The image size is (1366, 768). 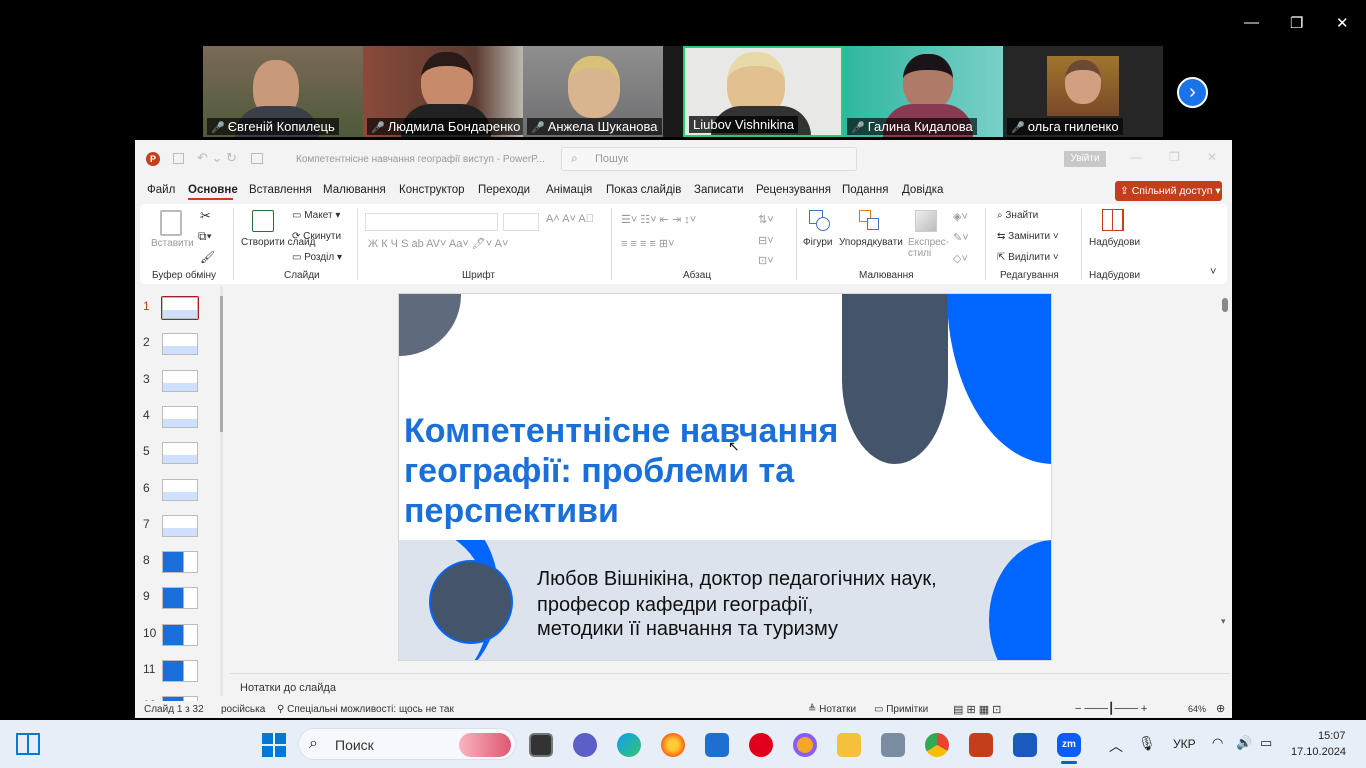 I want to click on select-button: ⇱ Виділити ˅, so click(x=1028, y=257).